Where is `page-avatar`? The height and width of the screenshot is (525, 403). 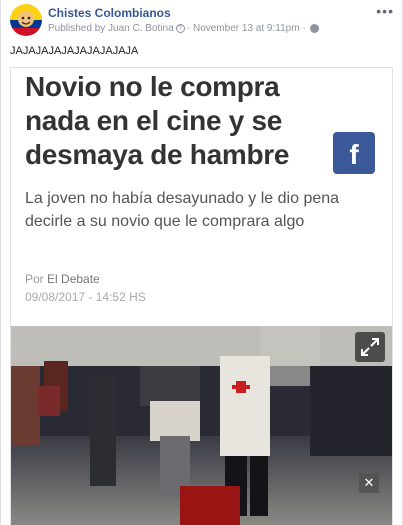 page-avatar is located at coordinates (26, 20).